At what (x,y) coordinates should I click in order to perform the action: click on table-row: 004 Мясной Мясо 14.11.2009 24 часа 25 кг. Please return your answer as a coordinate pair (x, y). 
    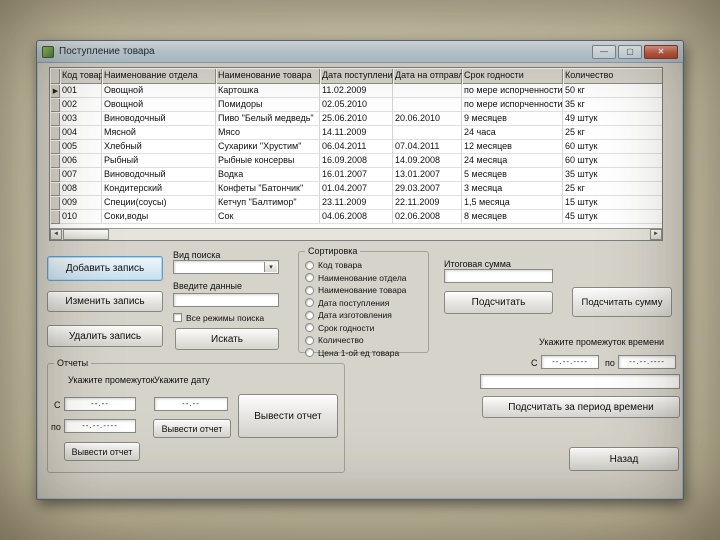
    Looking at the image, I should click on (356, 133).